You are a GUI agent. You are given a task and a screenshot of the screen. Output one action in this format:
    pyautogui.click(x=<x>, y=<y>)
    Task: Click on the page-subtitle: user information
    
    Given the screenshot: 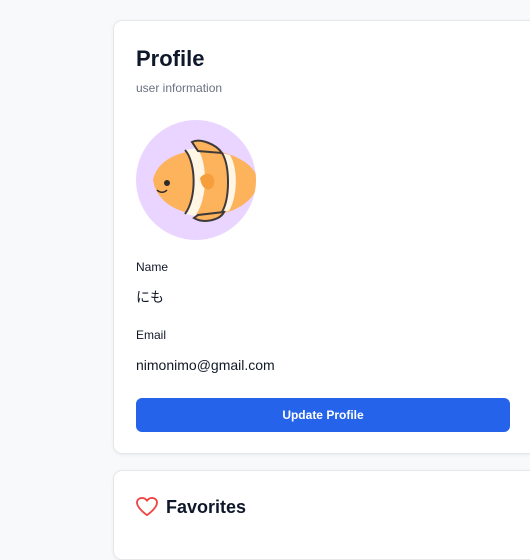 What is the action you would take?
    pyautogui.click(x=179, y=88)
    